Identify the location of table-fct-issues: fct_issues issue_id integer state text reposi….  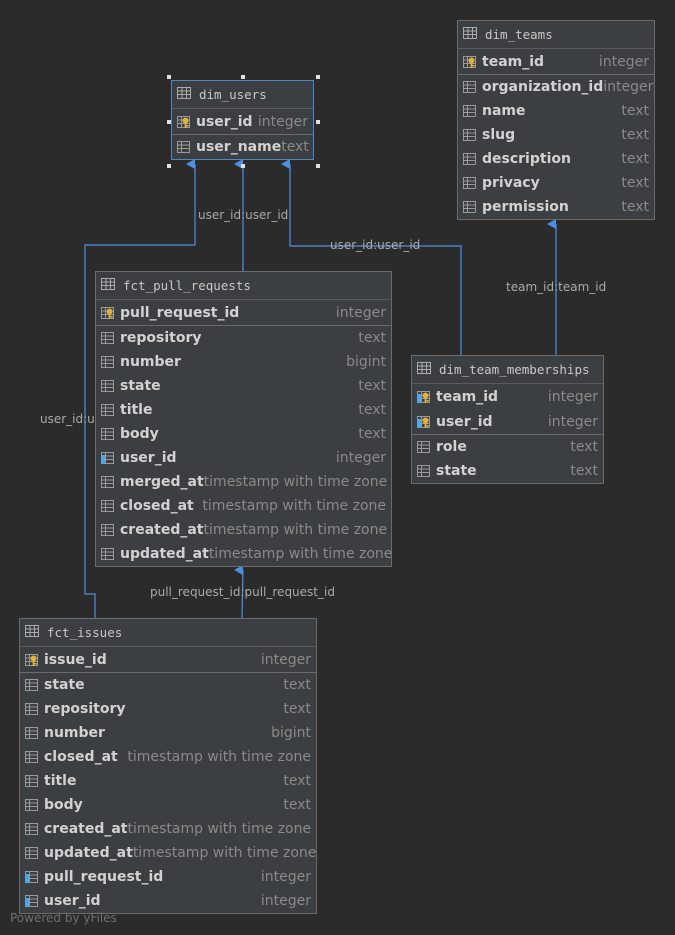
(168, 766).